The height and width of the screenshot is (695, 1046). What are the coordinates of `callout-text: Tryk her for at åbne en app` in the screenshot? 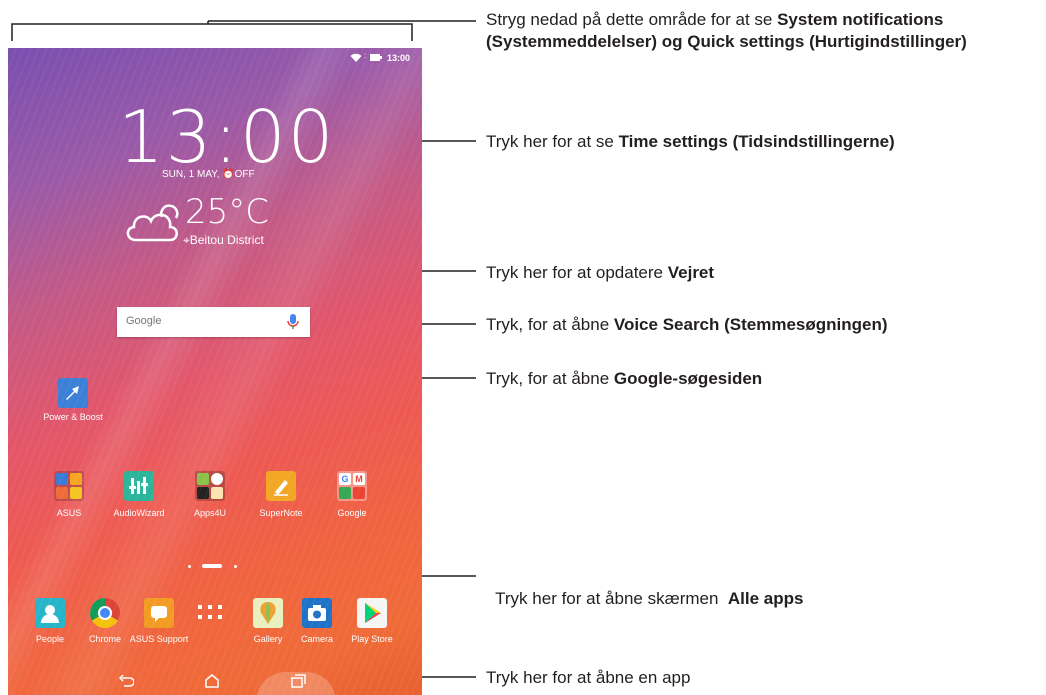 It's located at (588, 677).